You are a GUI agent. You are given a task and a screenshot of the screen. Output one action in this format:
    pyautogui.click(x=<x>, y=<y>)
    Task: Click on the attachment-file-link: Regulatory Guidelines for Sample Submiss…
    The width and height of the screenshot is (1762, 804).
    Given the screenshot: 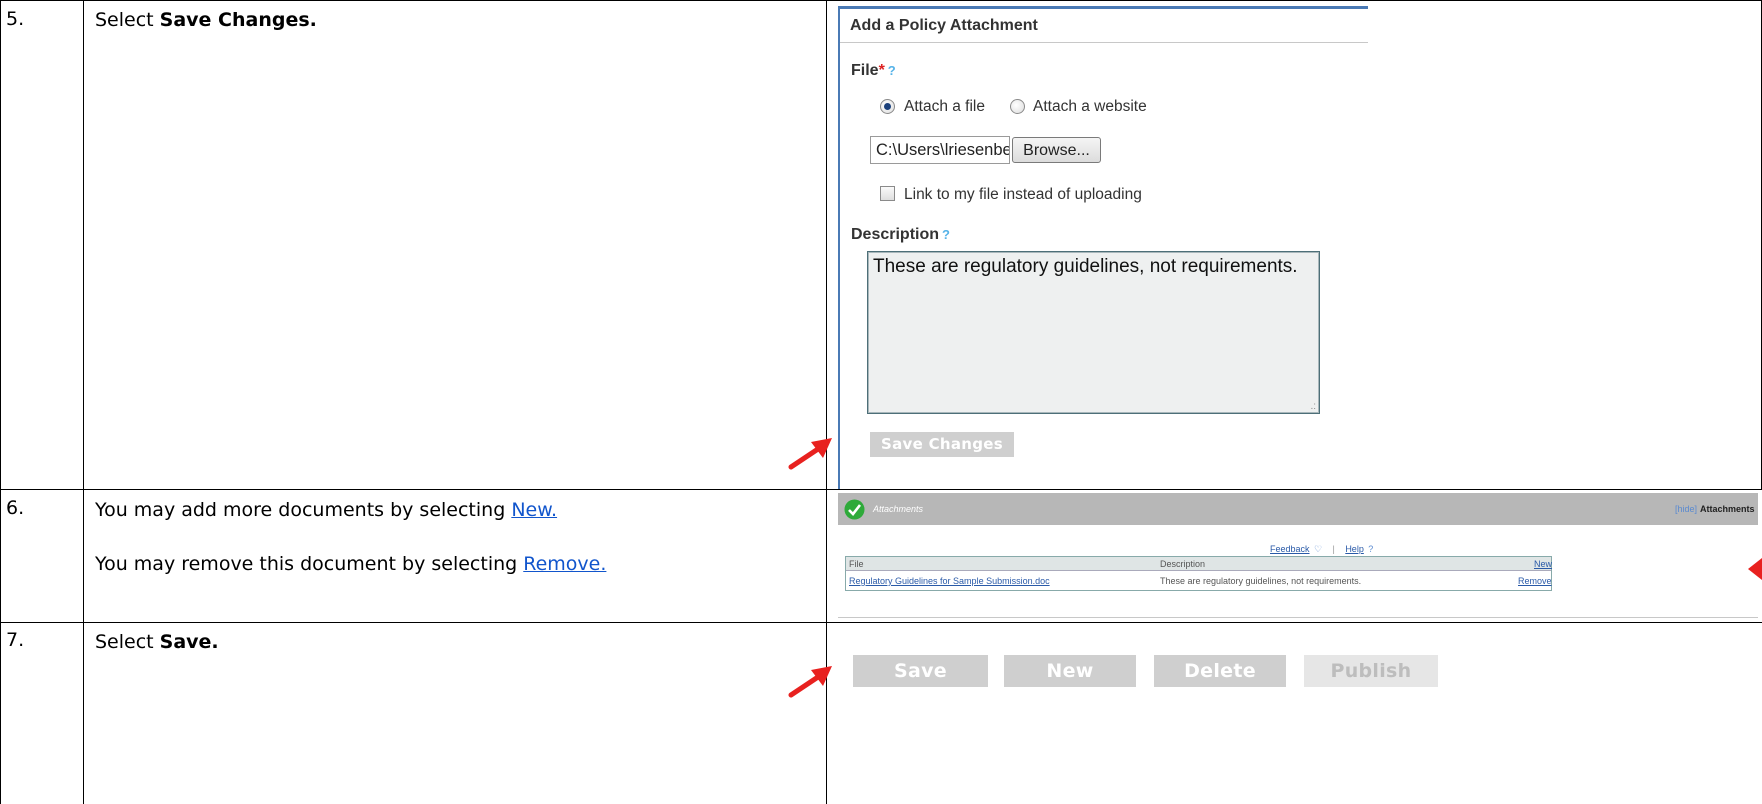 What is the action you would take?
    pyautogui.click(x=949, y=581)
    